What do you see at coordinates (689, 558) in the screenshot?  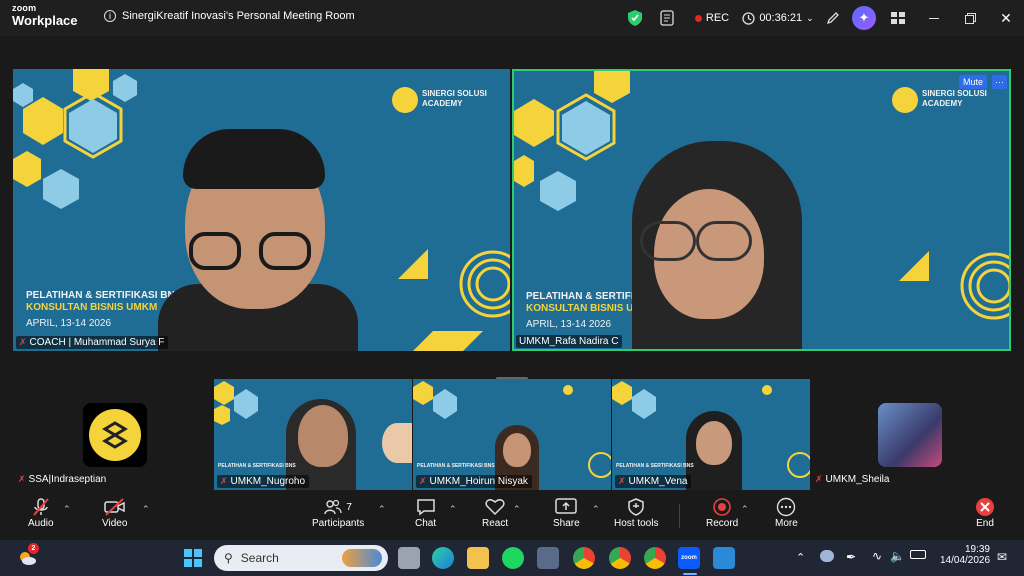 I see `zoom-app-icon: zoom` at bounding box center [689, 558].